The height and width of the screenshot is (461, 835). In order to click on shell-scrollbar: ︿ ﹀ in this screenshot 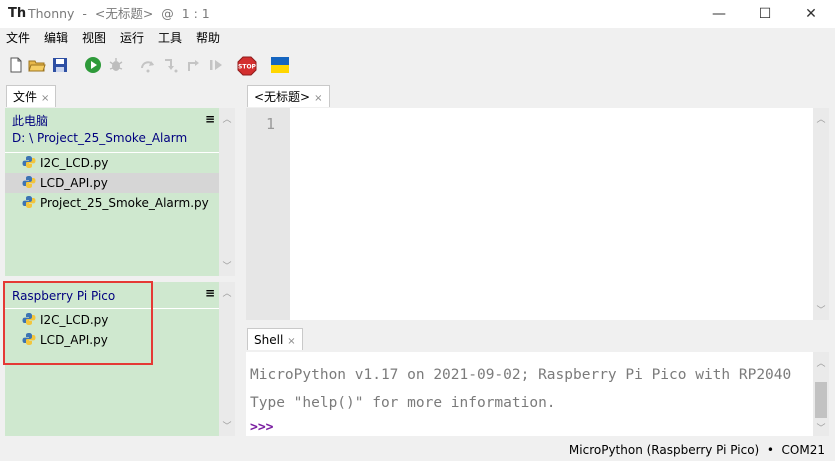, I will do `click(821, 394)`.